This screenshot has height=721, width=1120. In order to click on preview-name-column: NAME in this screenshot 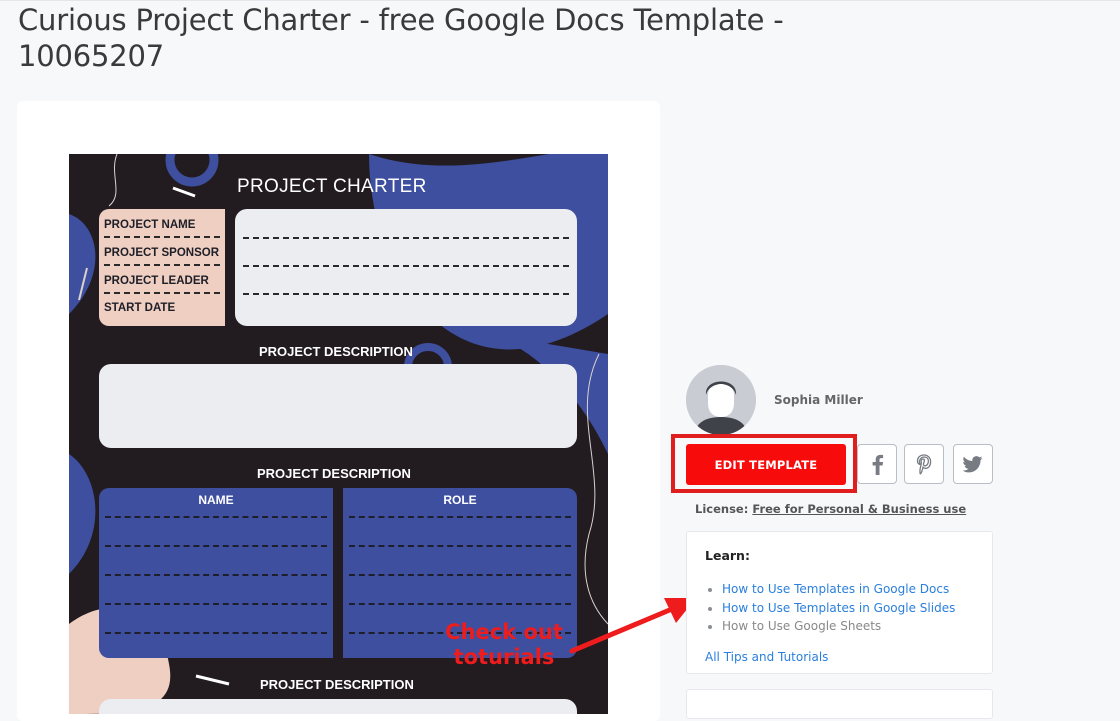, I will do `click(216, 573)`.